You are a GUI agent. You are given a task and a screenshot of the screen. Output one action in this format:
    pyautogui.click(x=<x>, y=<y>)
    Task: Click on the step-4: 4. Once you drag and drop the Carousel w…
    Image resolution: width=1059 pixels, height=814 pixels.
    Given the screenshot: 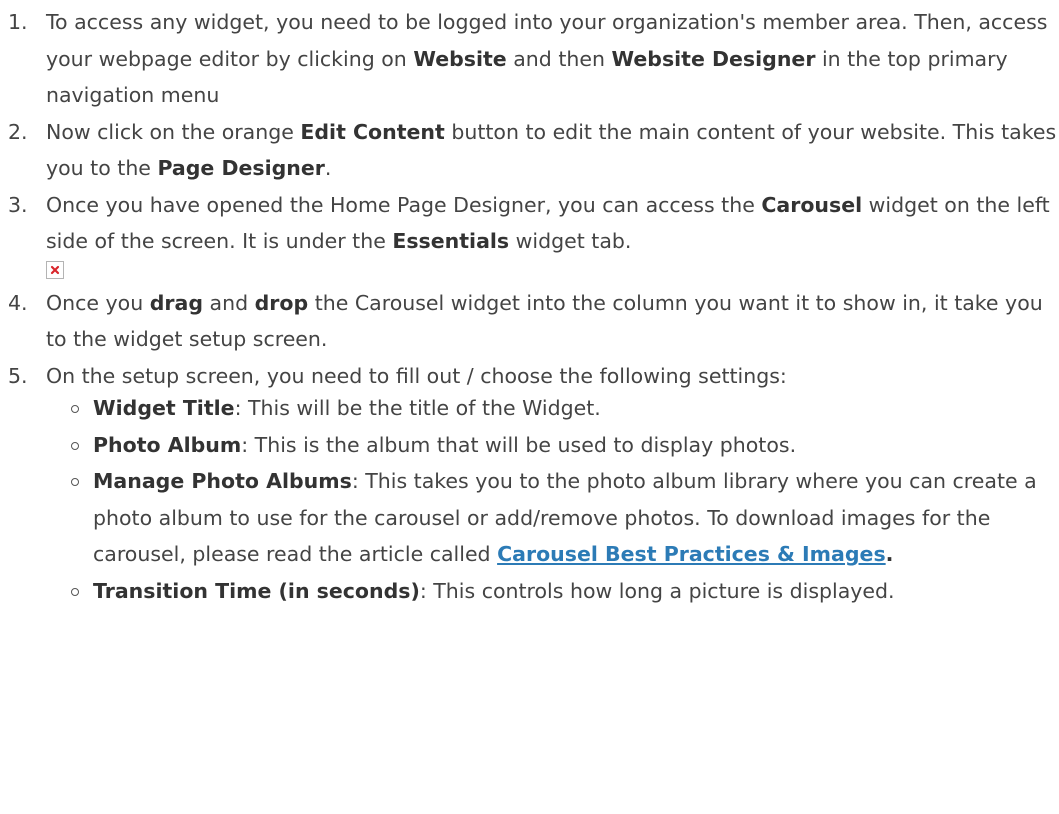 What is the action you would take?
    pyautogui.click(x=529, y=321)
    